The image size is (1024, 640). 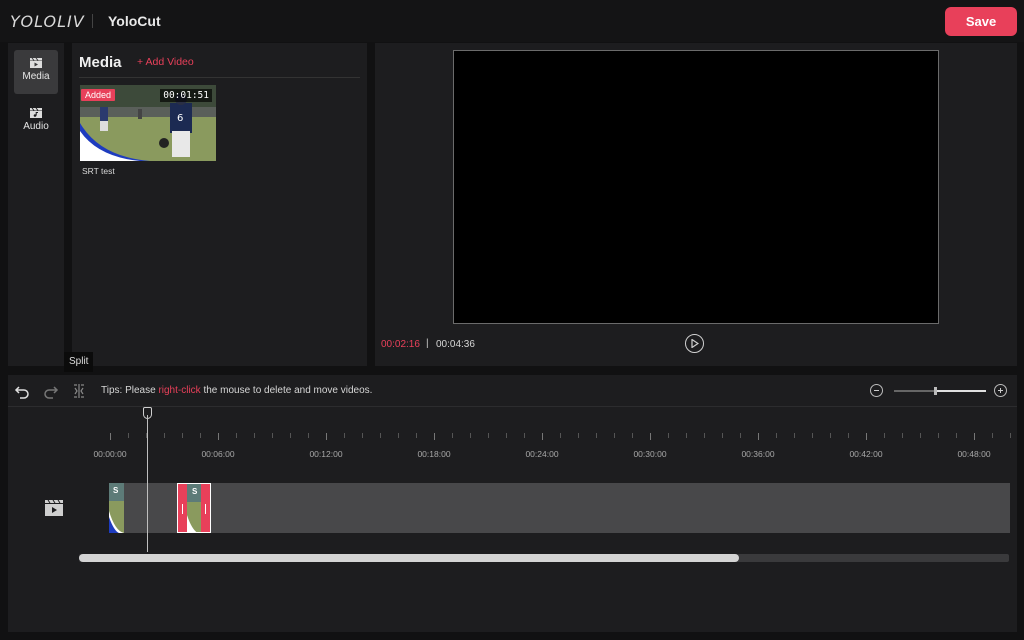 I want to click on redo-icon, so click(x=51, y=391).